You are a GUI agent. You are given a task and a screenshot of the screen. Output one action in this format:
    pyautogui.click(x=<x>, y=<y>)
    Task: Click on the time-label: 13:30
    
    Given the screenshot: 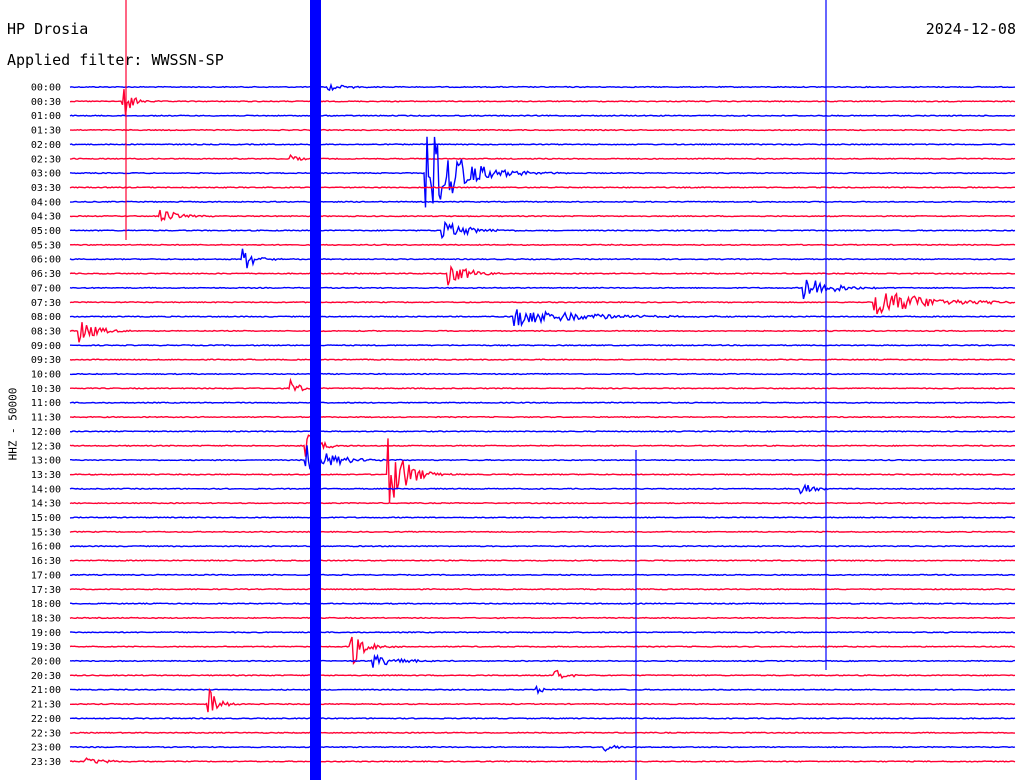 What is the action you would take?
    pyautogui.click(x=46, y=475)
    